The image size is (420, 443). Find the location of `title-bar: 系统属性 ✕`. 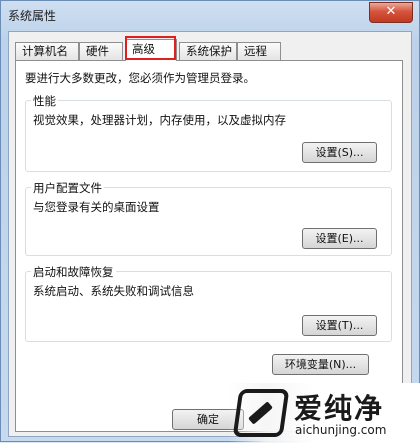

title-bar: 系统属性 ✕ is located at coordinates (210, 15).